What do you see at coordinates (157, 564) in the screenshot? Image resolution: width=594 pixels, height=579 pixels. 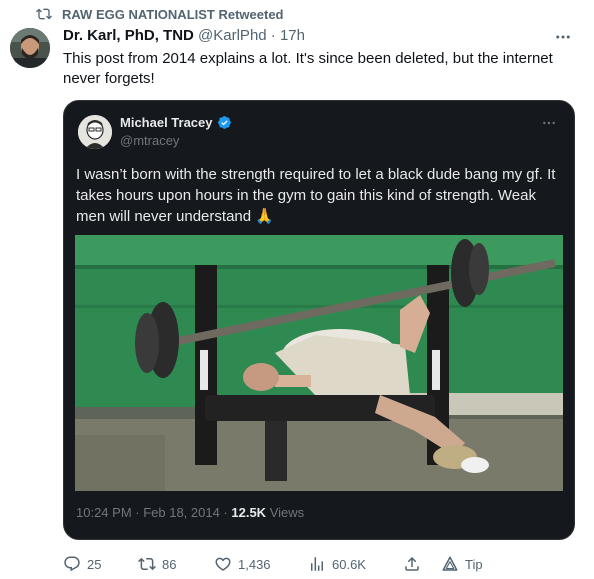 I see `retweet-button: 86` at bounding box center [157, 564].